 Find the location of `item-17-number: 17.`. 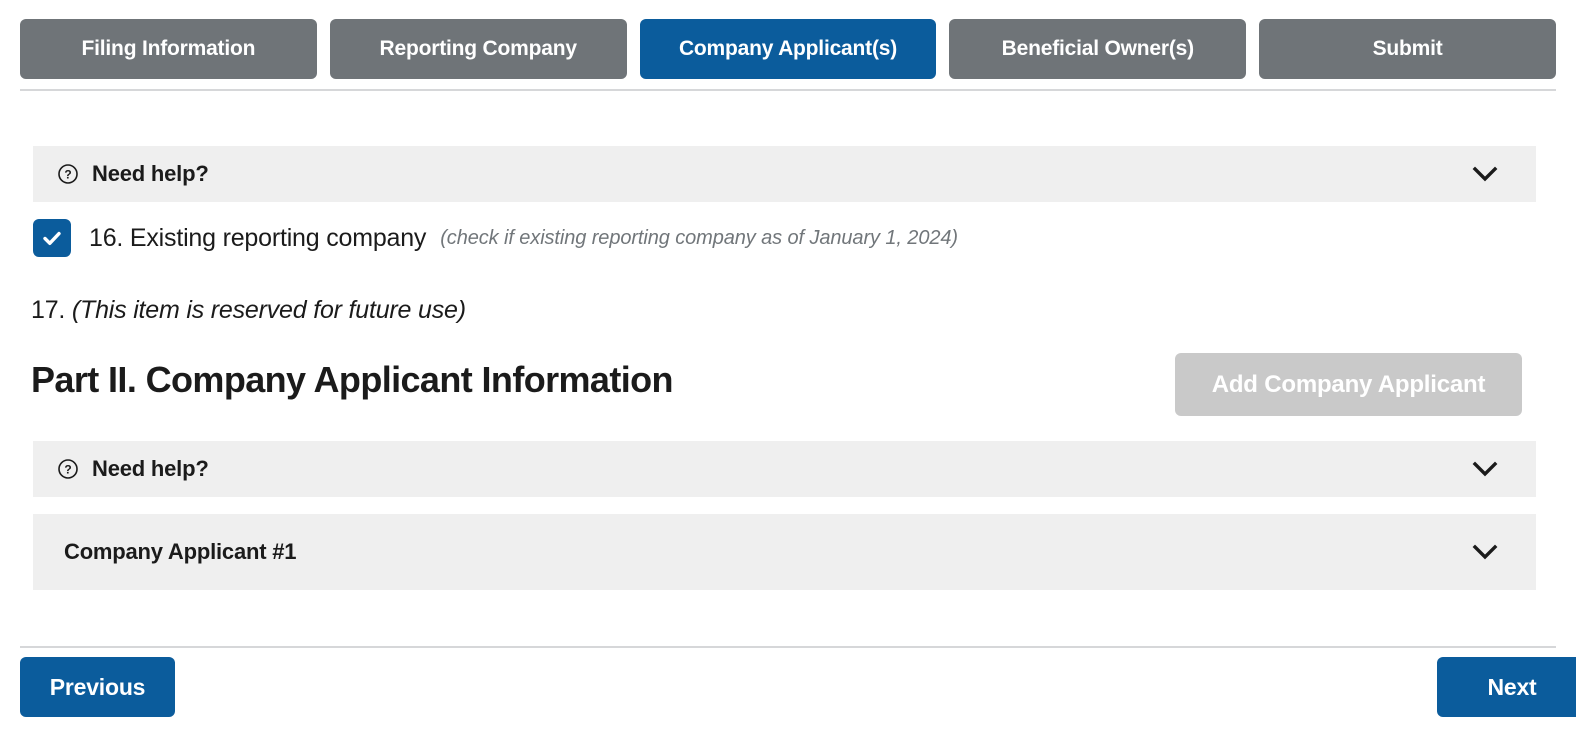

item-17-number: 17. is located at coordinates (48, 310).